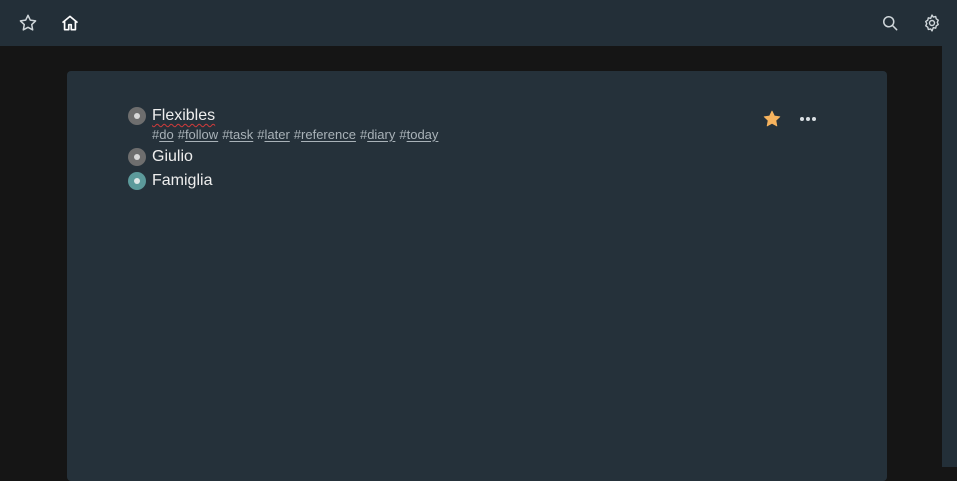  Describe the element at coordinates (182, 181) in the screenshot. I see `item-title: Famiglia` at that location.